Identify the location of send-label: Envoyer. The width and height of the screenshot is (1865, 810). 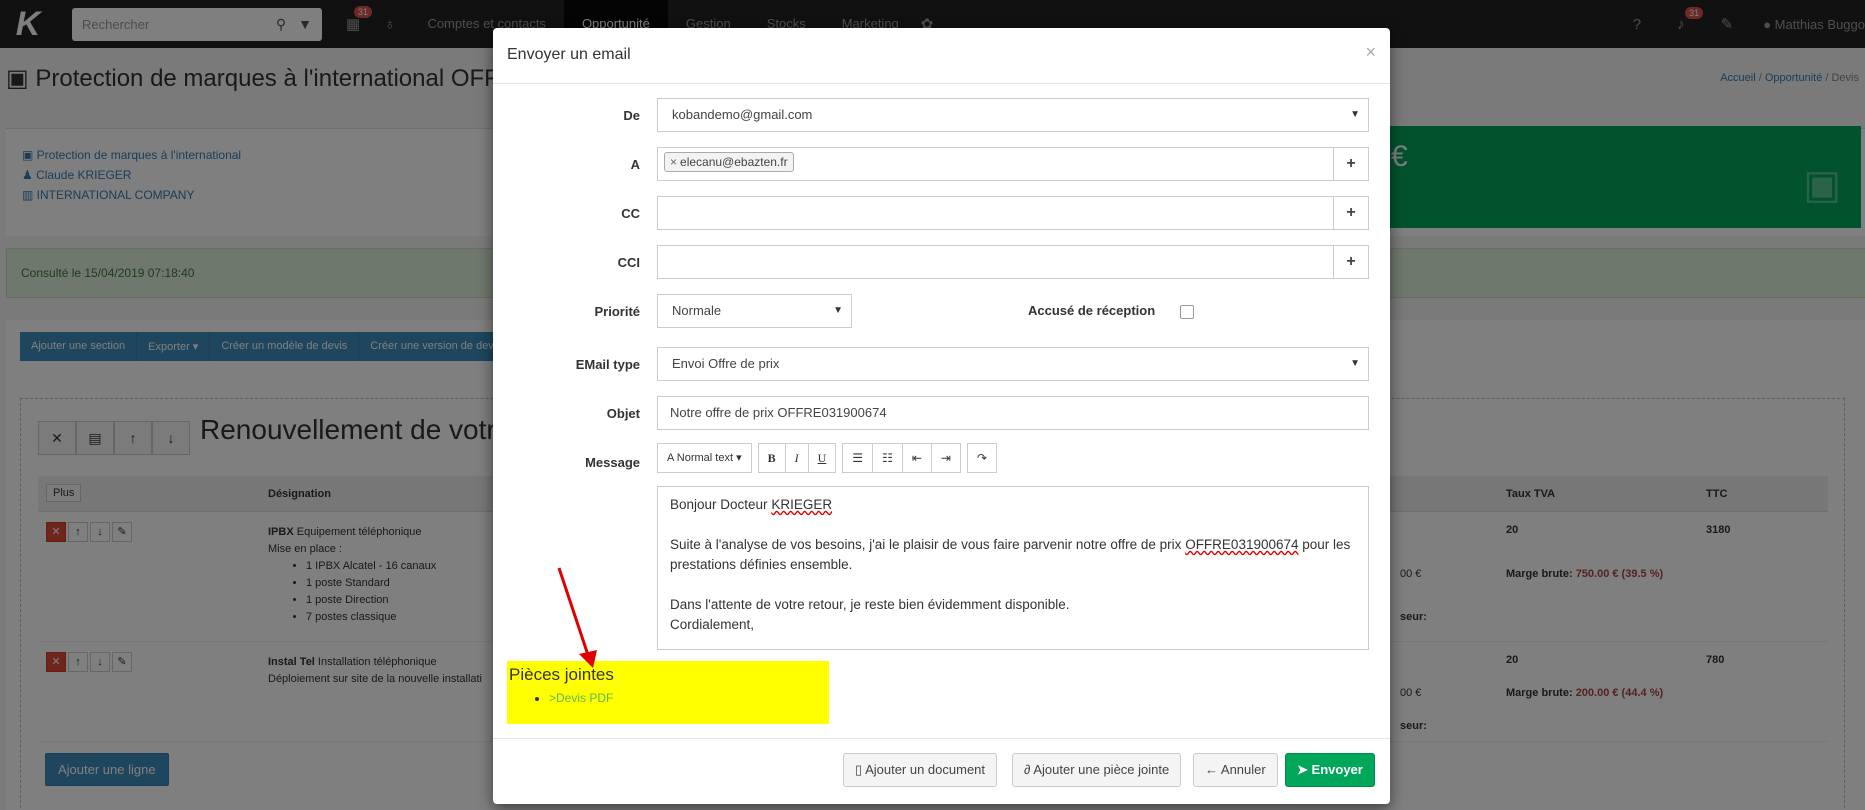
(1337, 769).